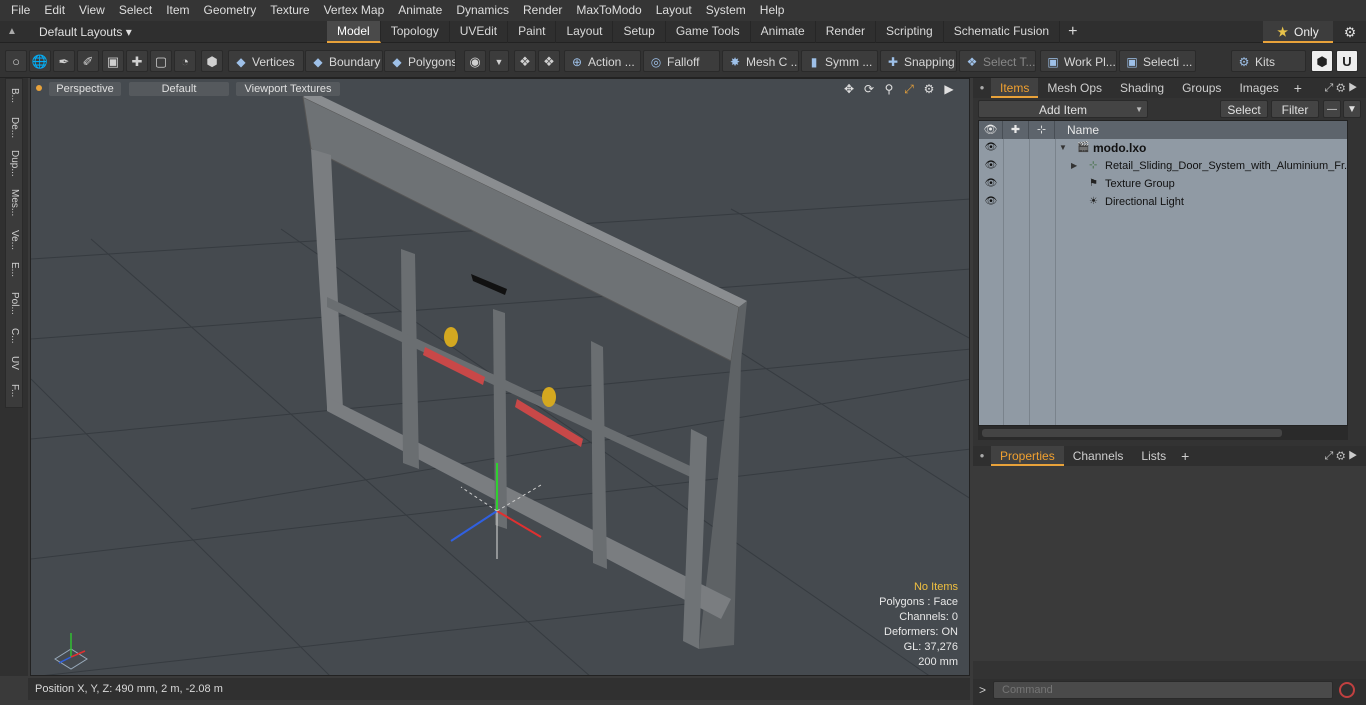  Describe the element at coordinates (415, 32) in the screenshot. I see `tab-topology: Topology` at that location.